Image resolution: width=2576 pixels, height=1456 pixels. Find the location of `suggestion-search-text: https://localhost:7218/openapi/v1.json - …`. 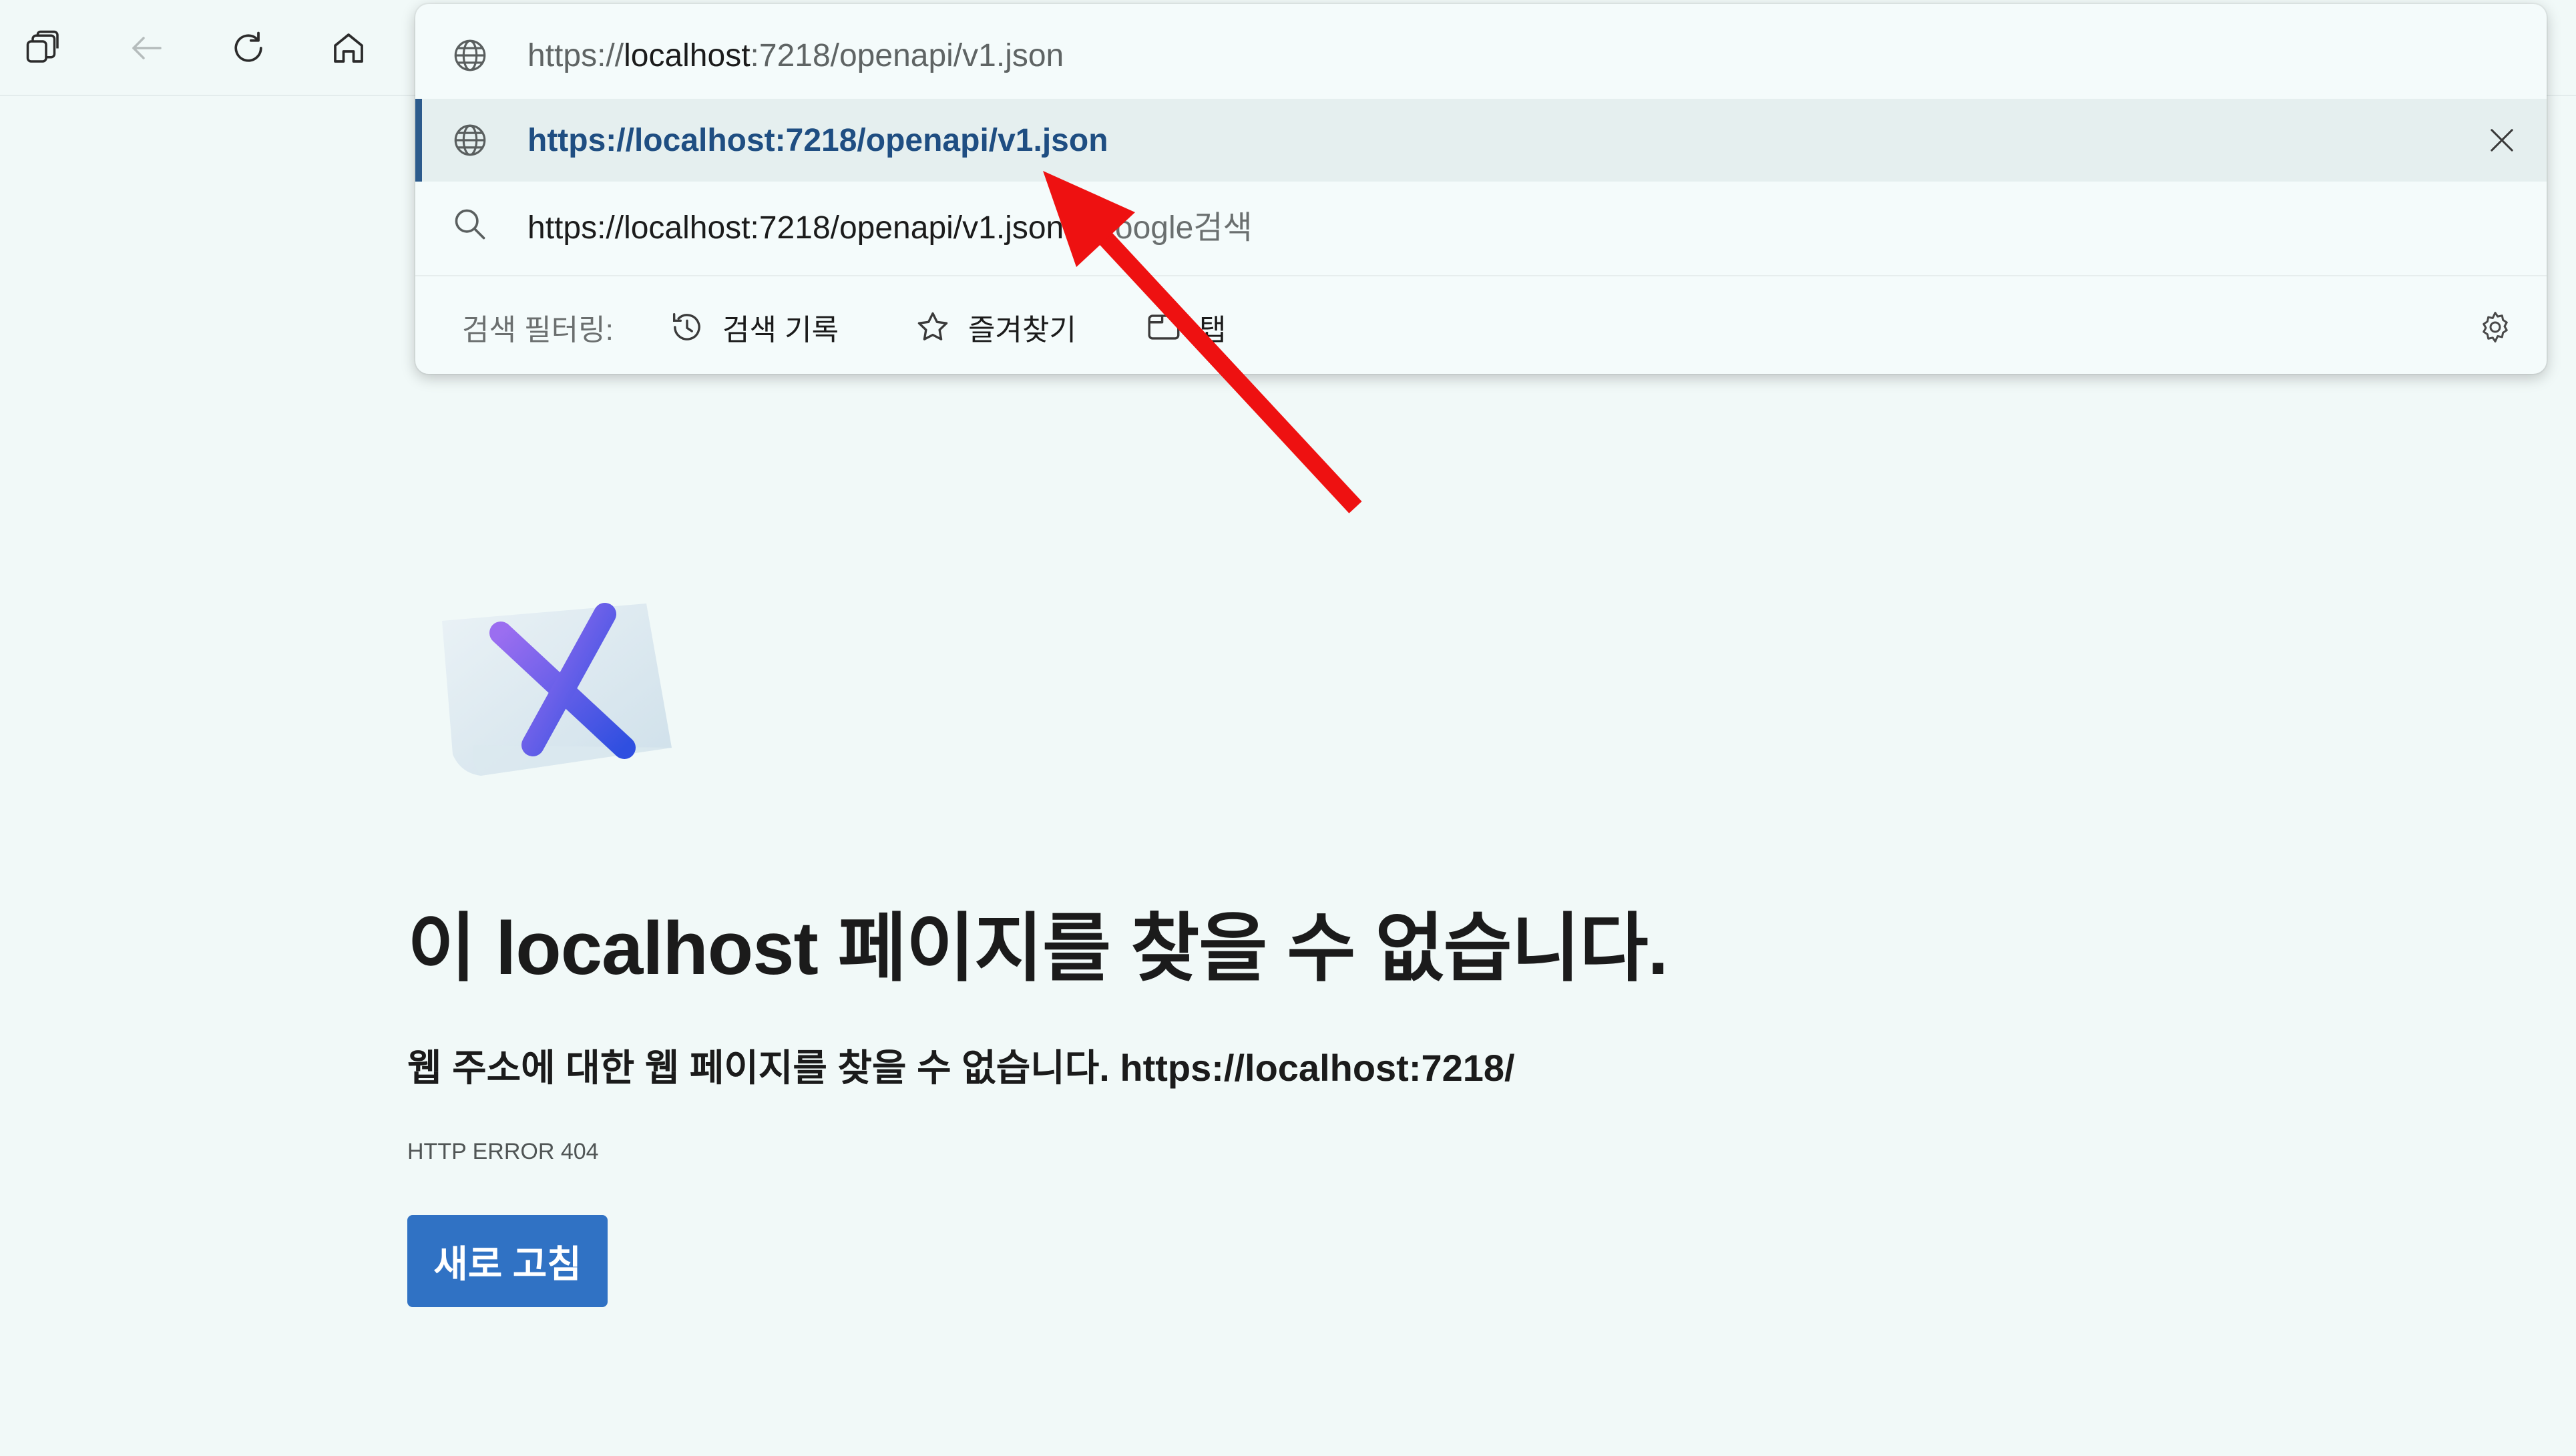

suggestion-search-text: https://localhost:7218/openapi/v1.json - … is located at coordinates (890, 225).